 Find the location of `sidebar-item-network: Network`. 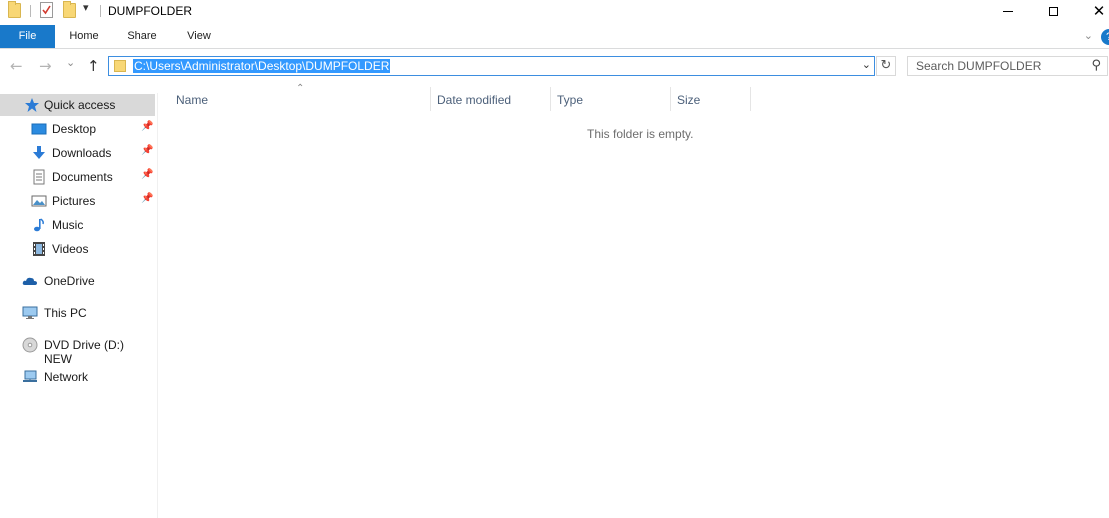

sidebar-item-network: Network is located at coordinates (77, 377).